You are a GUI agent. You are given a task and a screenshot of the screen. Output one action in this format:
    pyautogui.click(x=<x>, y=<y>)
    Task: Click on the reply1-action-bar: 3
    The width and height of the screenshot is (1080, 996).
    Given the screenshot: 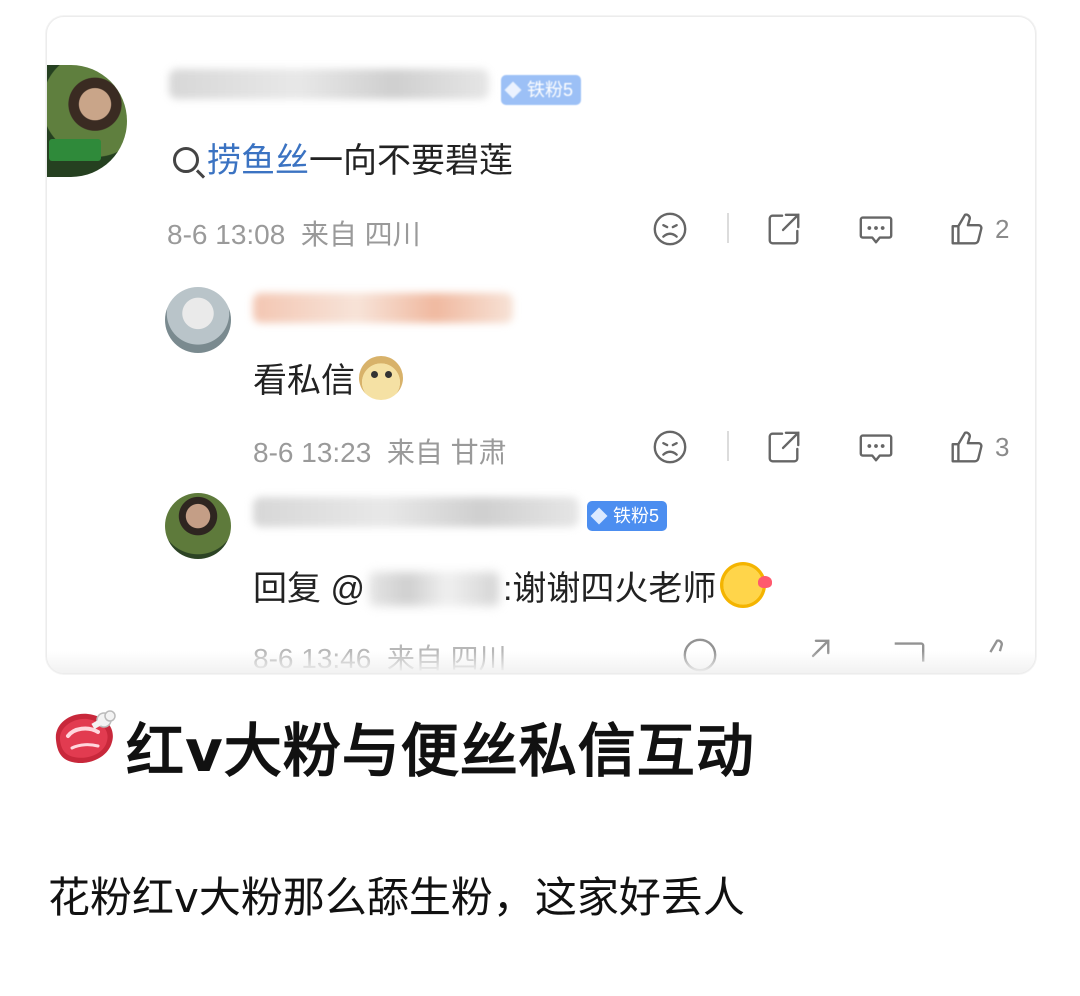 What is the action you would take?
    pyautogui.click(x=541, y=447)
    